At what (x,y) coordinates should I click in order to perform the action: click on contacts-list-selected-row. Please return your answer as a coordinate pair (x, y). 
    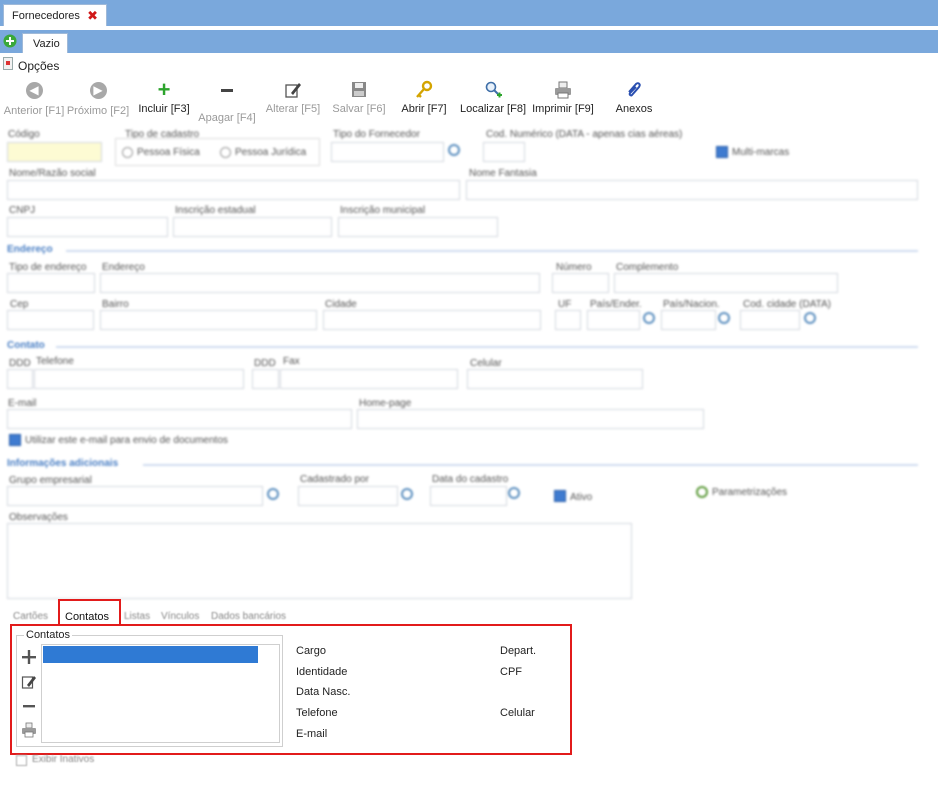
    Looking at the image, I should click on (150, 654).